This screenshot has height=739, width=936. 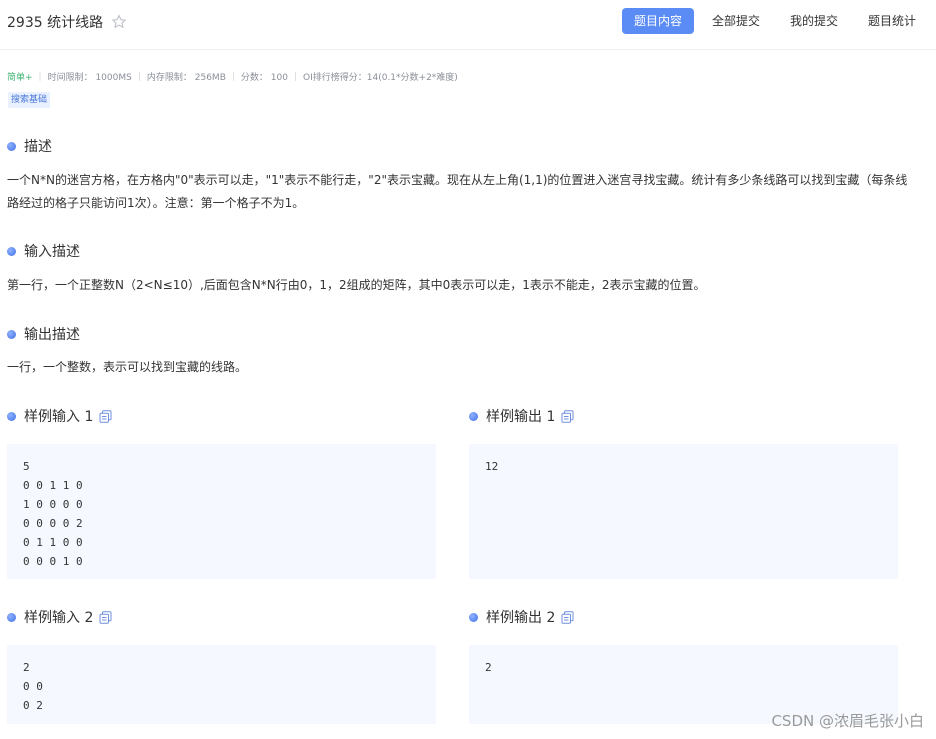 I want to click on topic-tag: 搜索基础, so click(x=29, y=100).